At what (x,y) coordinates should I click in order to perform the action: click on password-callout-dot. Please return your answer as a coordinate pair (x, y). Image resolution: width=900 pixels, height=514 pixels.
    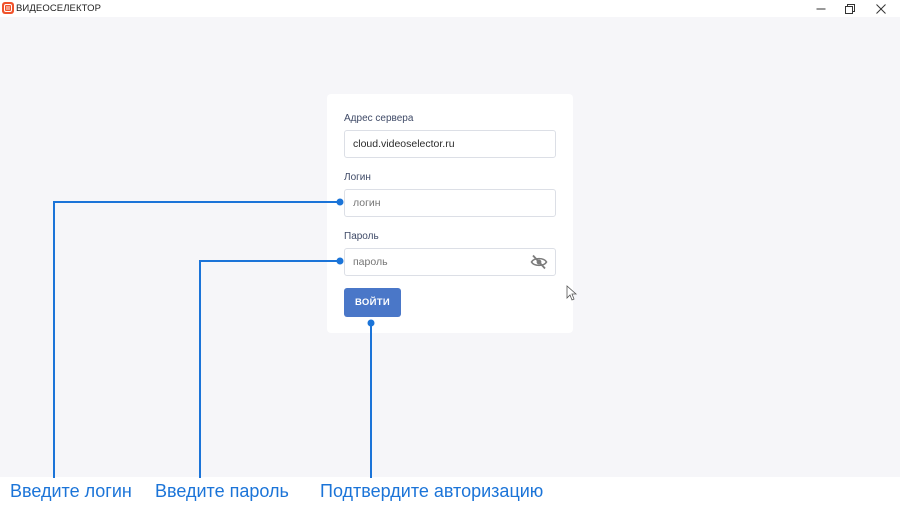
    Looking at the image, I should click on (340, 261).